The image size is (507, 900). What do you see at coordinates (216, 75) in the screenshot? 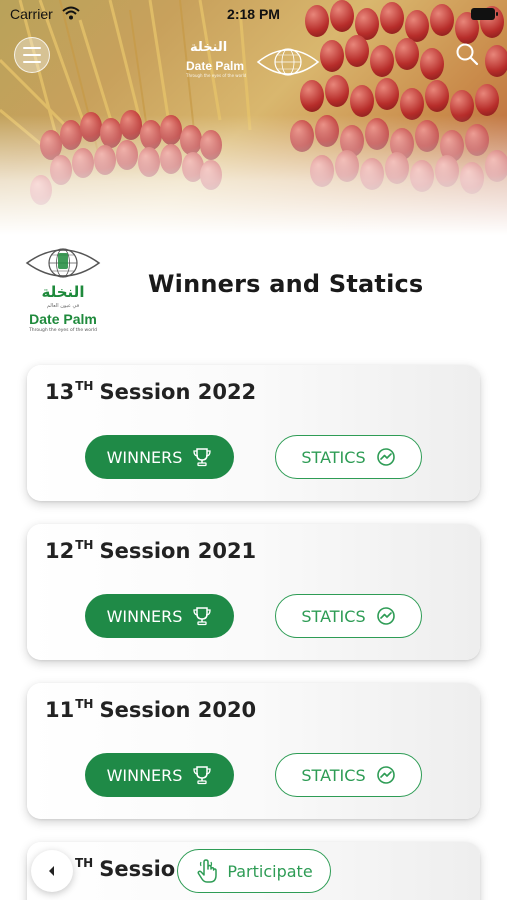
I see `header-logo-tagline: Through the eyes of the world` at bounding box center [216, 75].